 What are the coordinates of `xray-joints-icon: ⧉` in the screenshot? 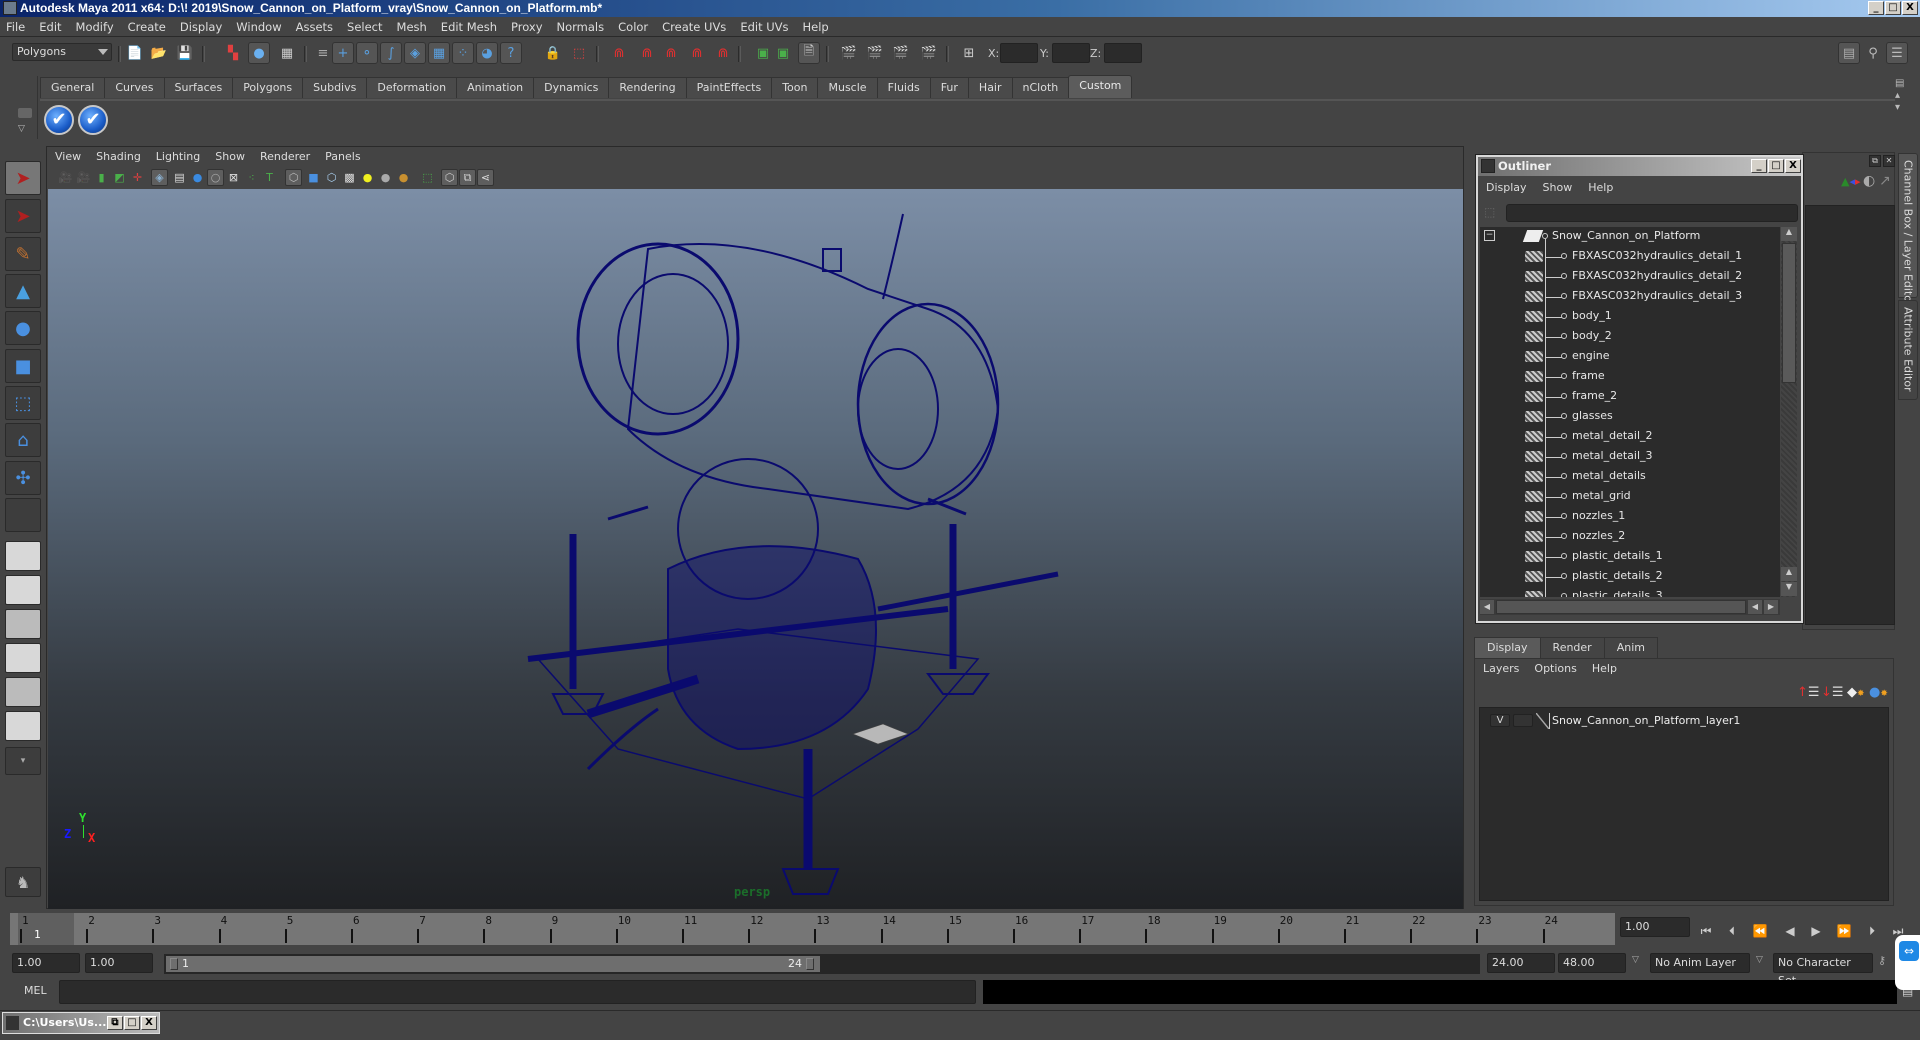 It's located at (467, 177).